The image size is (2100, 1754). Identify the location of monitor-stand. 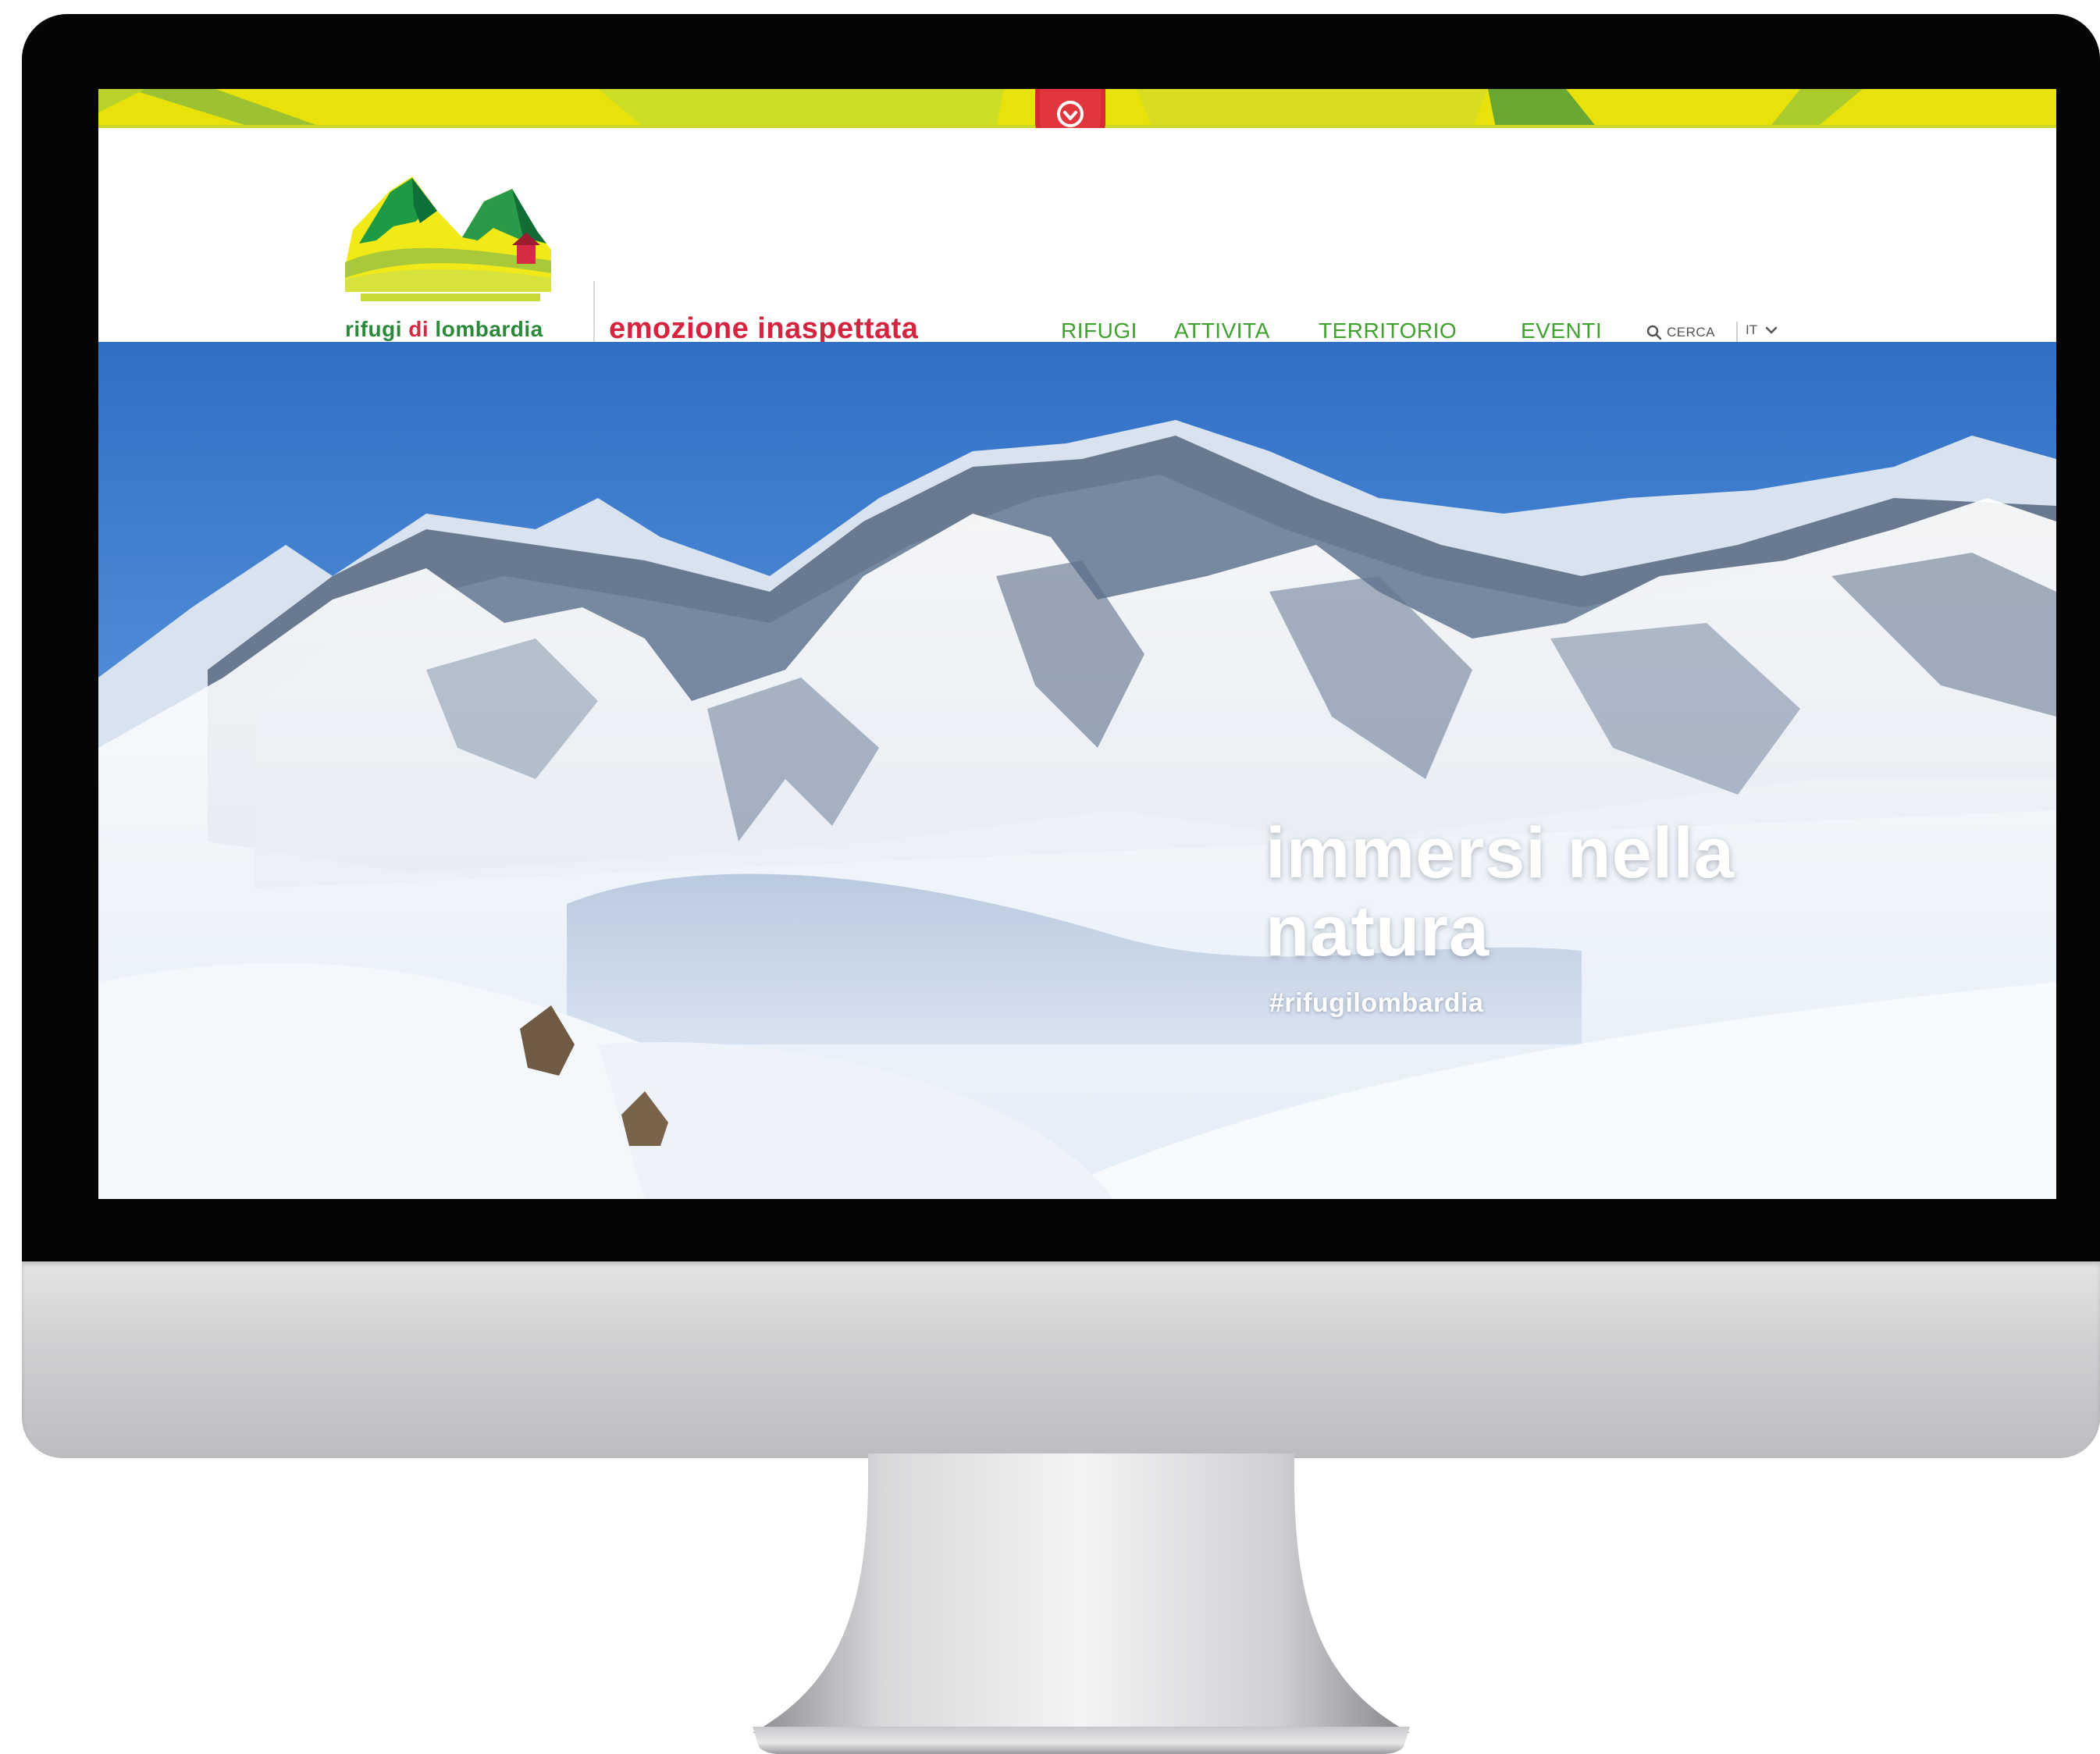
(1081, 1603).